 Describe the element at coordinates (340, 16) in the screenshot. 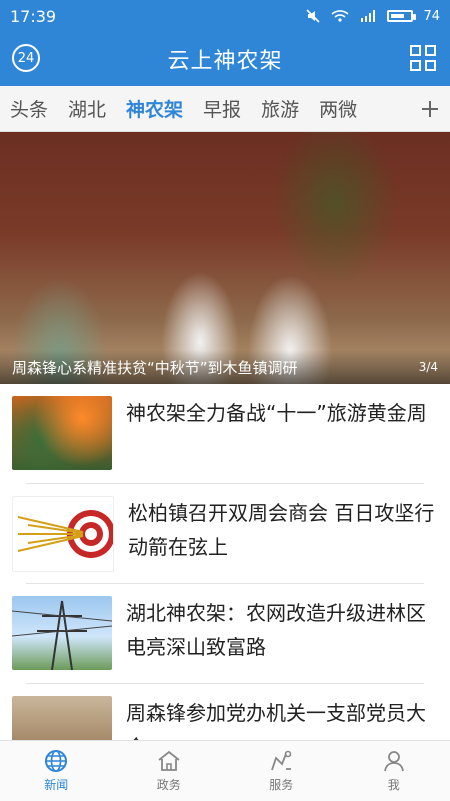

I see `wifi-icon` at that location.